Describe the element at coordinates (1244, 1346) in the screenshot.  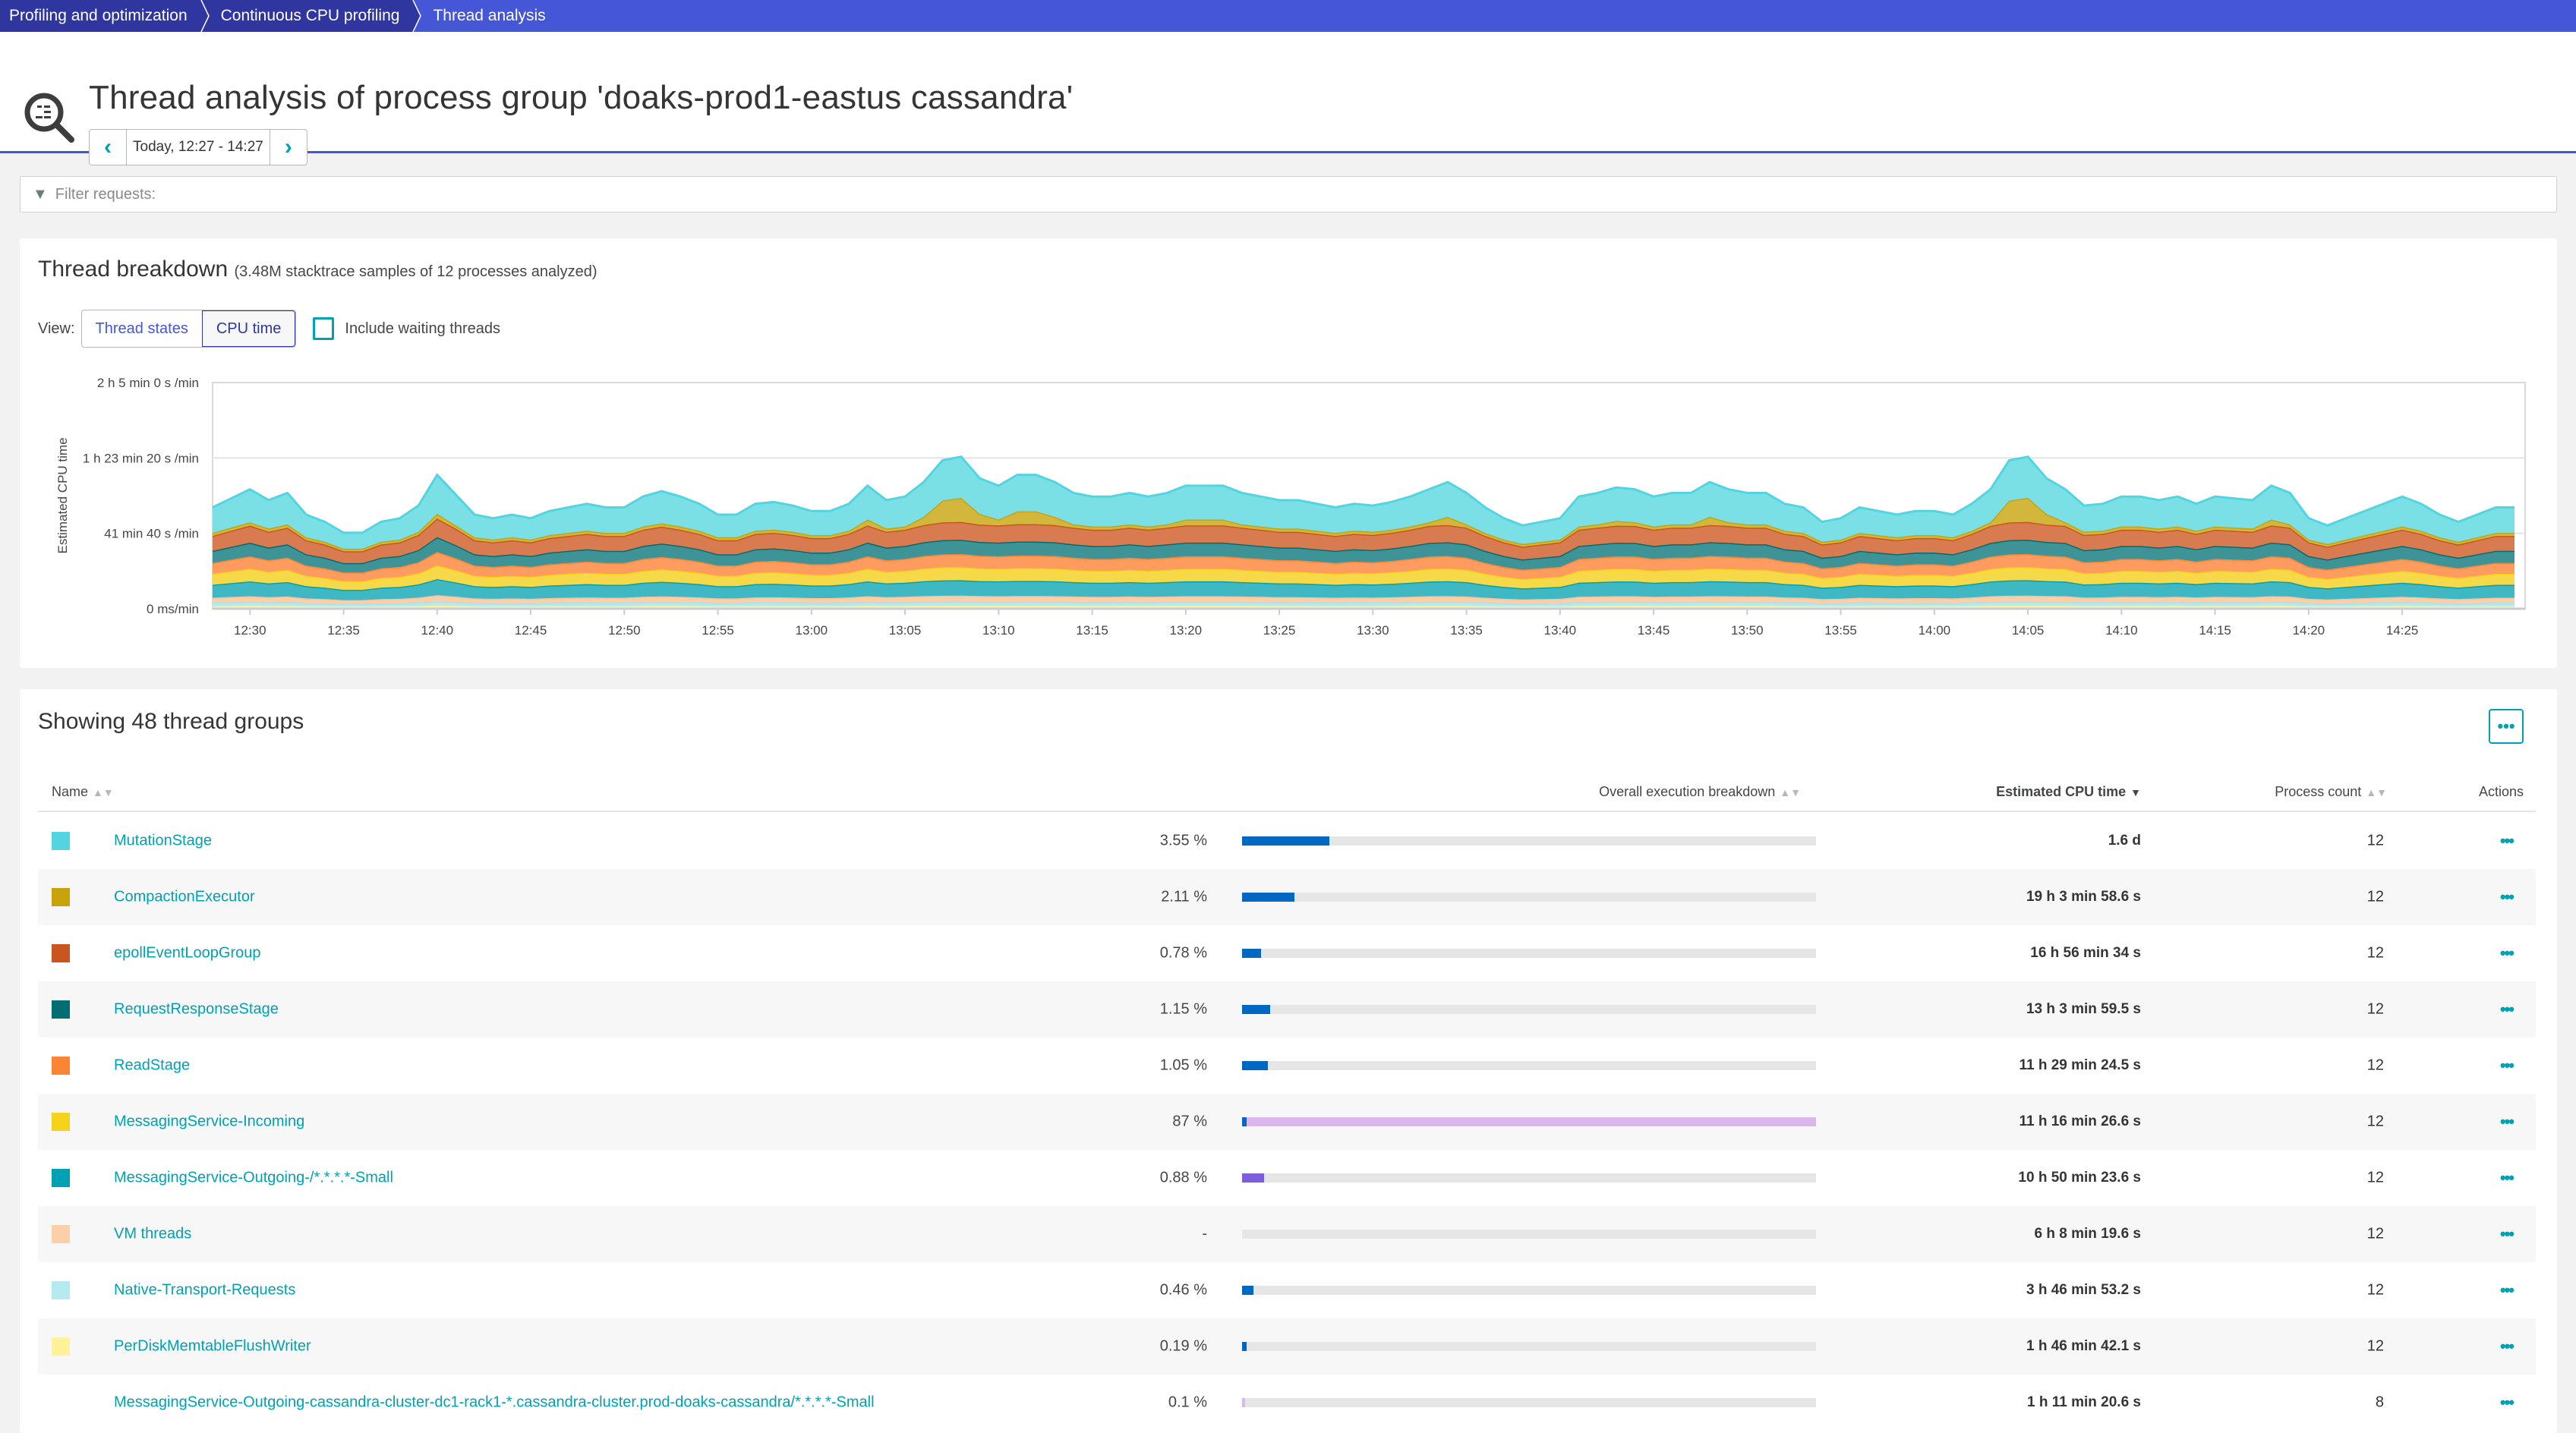
I see `breakdown-bar-fill` at that location.